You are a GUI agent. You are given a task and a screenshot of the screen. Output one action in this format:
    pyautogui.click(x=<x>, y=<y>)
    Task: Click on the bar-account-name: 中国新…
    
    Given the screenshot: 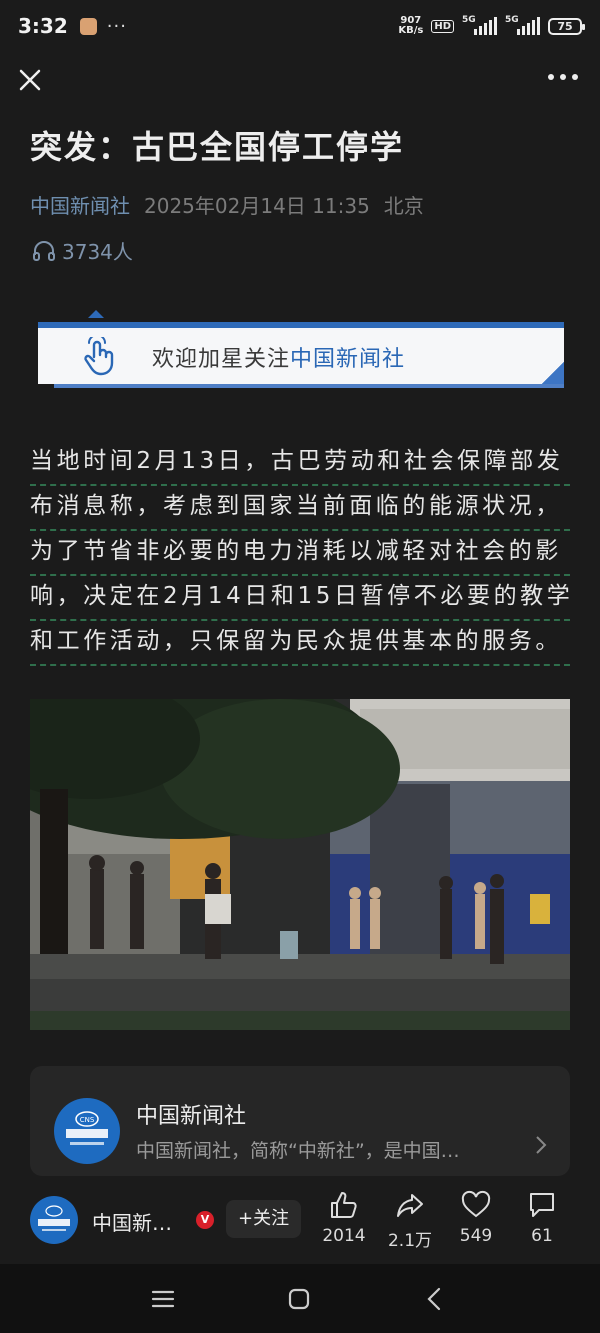 What is the action you would take?
    pyautogui.click(x=132, y=1221)
    